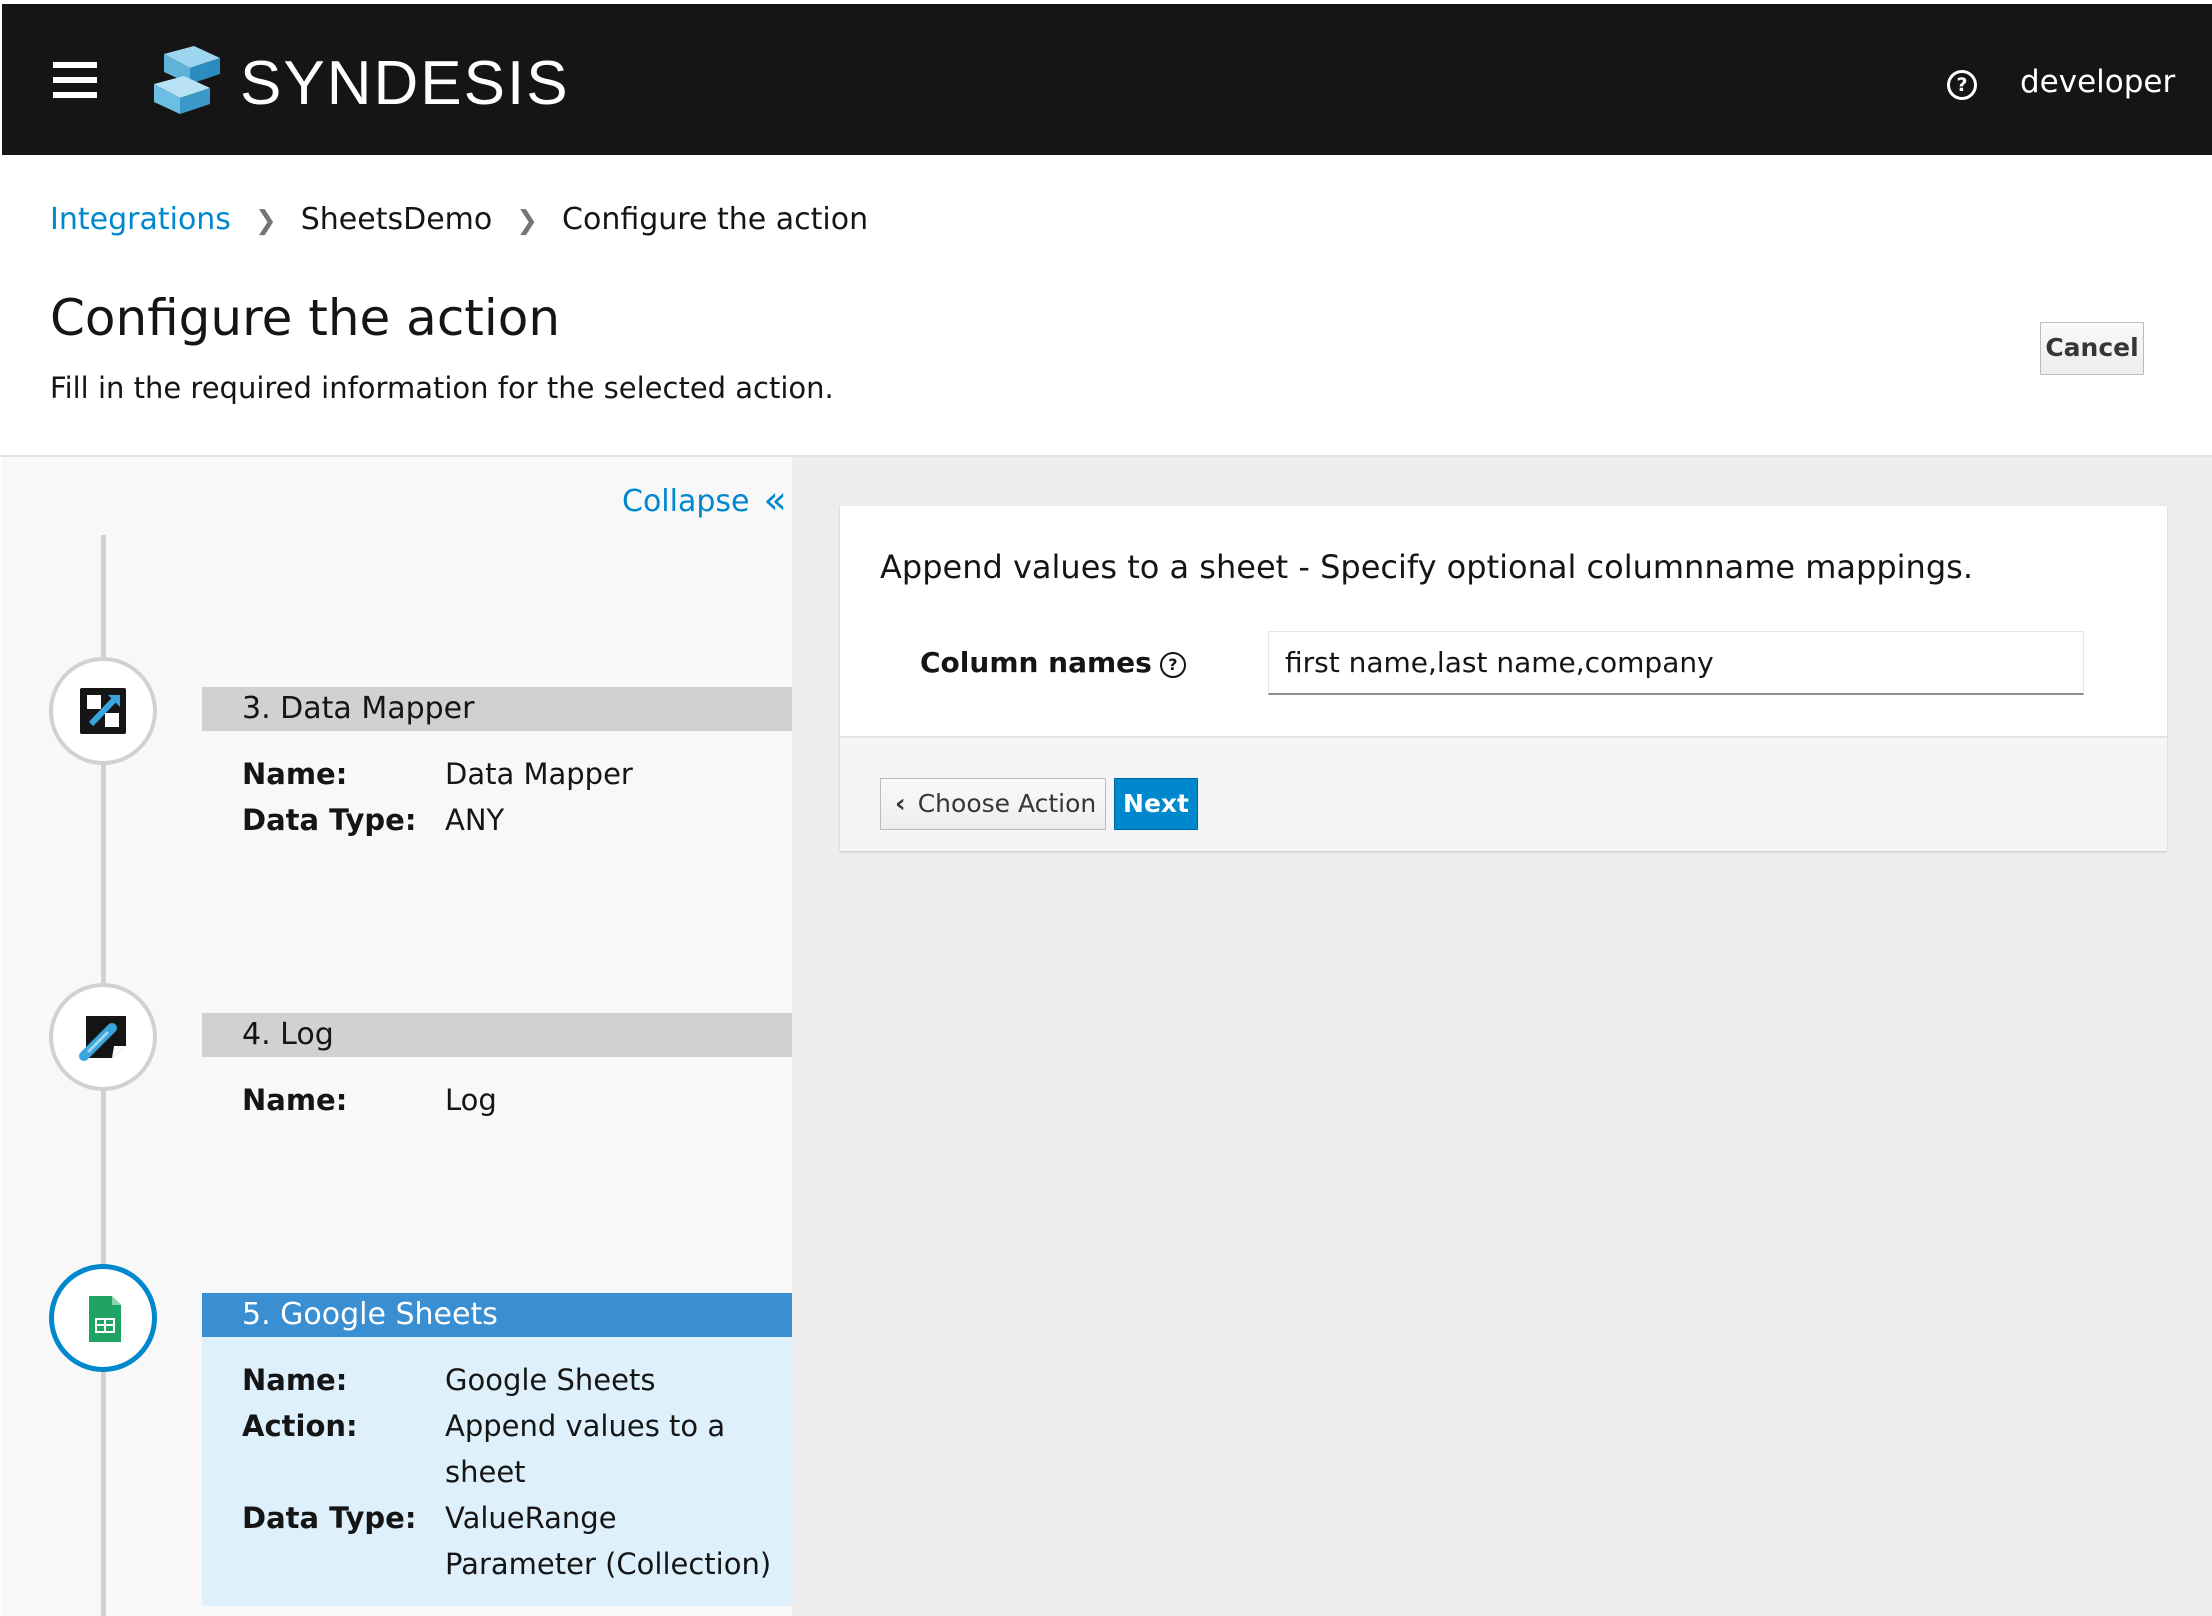 The width and height of the screenshot is (2212, 1616). I want to click on step-heading-active: 5. Google Sheets, so click(497, 1315).